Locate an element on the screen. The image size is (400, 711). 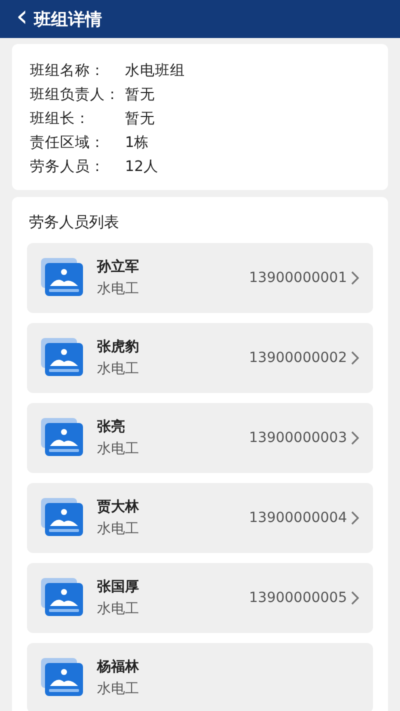
phone-number: 13900000004 is located at coordinates (298, 518).